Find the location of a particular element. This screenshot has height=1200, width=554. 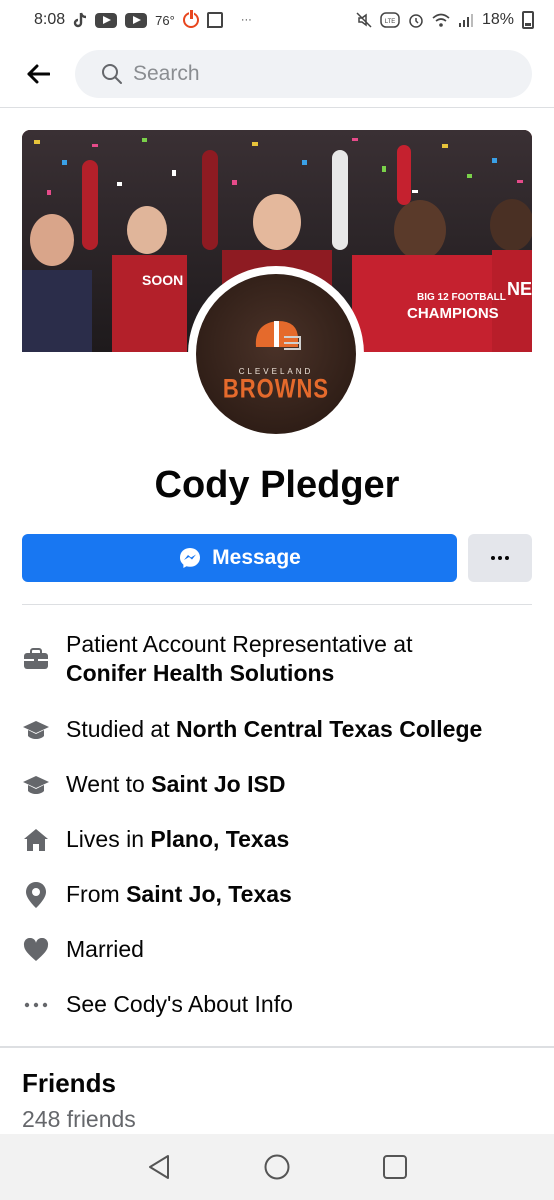

see-about-info-link: See Cody's About Info is located at coordinates (277, 1004).